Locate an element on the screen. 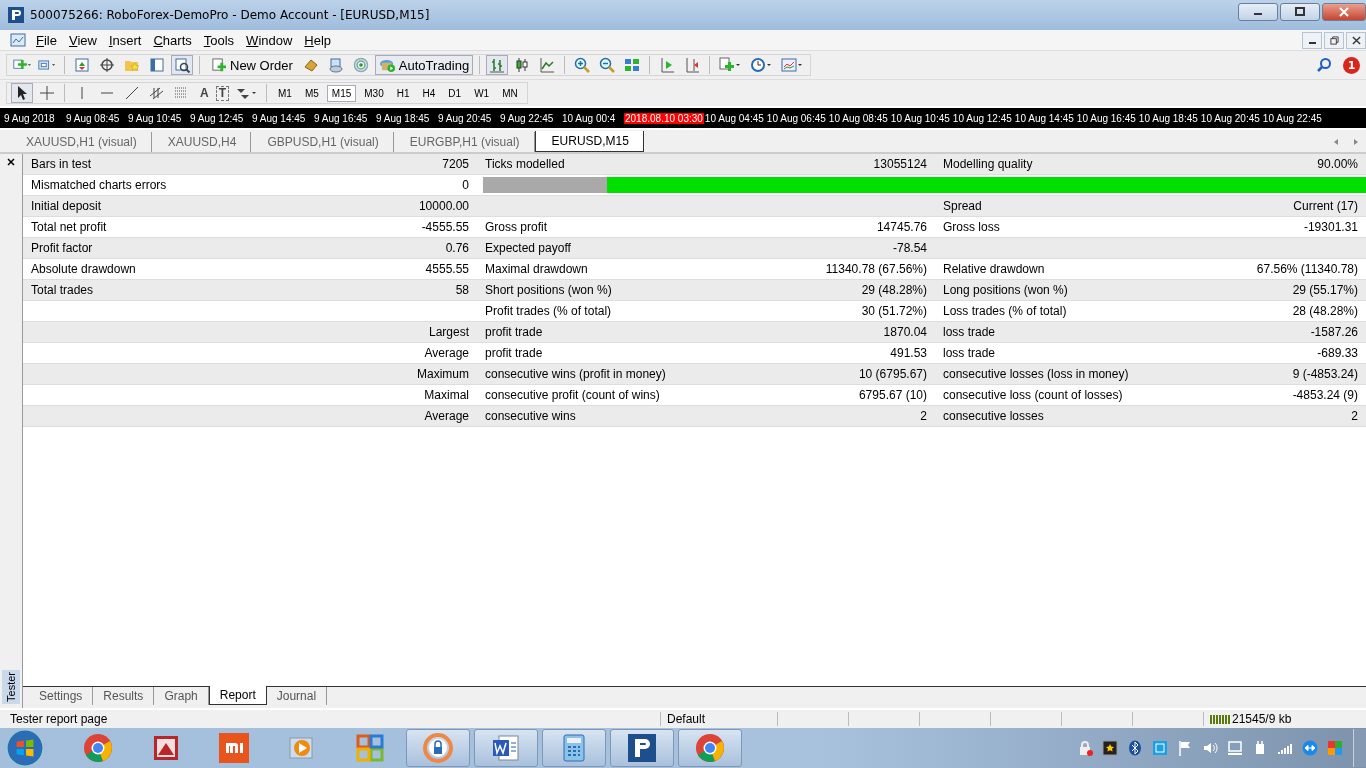 The image size is (1366, 768). timeframe-button: M5 is located at coordinates (311, 93).